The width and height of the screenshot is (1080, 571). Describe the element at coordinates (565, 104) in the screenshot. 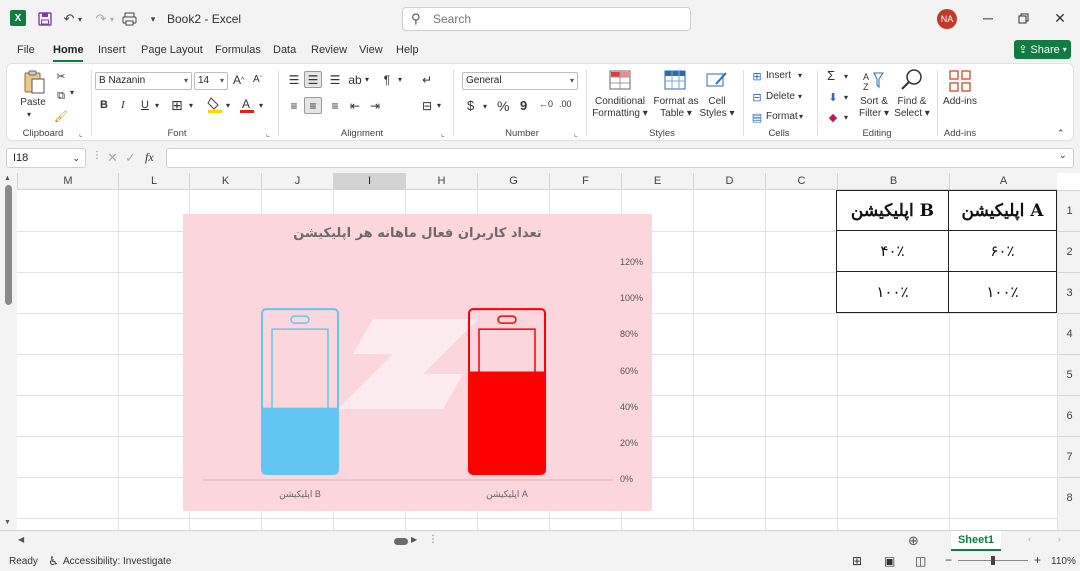

I see `decrease-decimal-icon: .00` at that location.